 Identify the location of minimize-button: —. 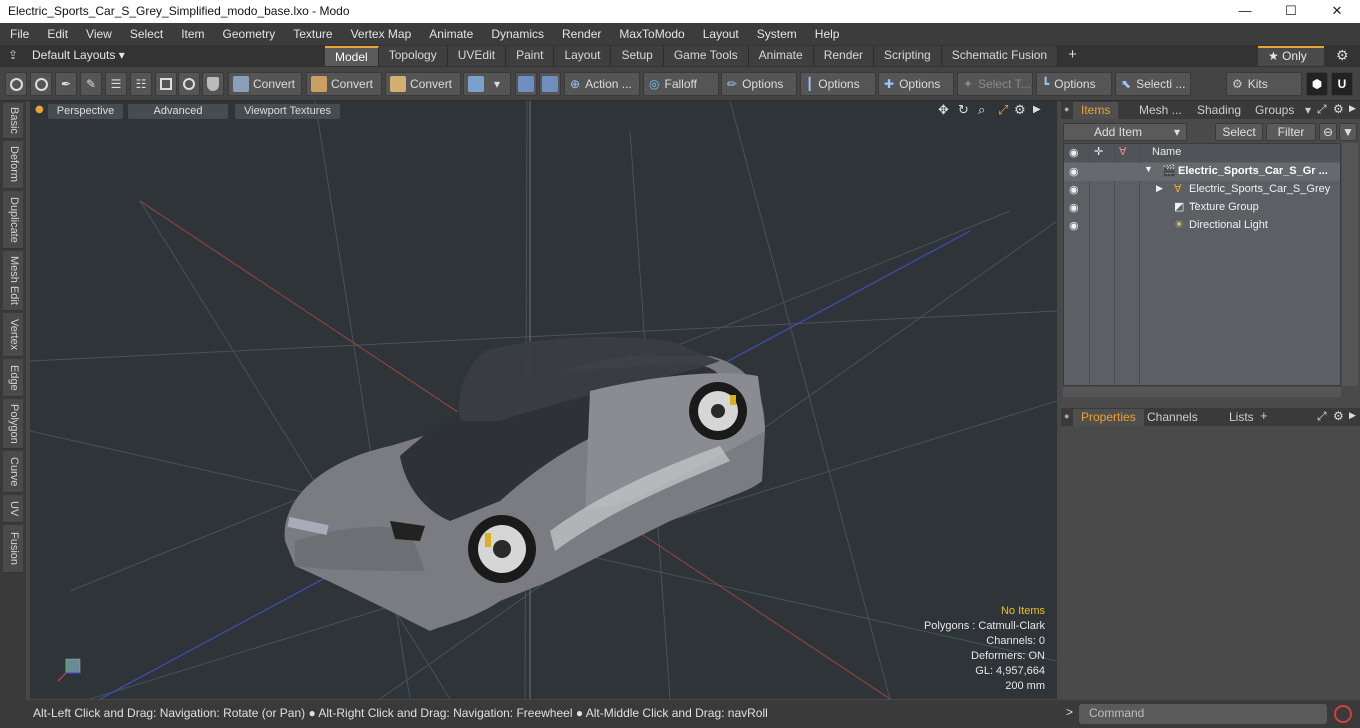
(1245, 11).